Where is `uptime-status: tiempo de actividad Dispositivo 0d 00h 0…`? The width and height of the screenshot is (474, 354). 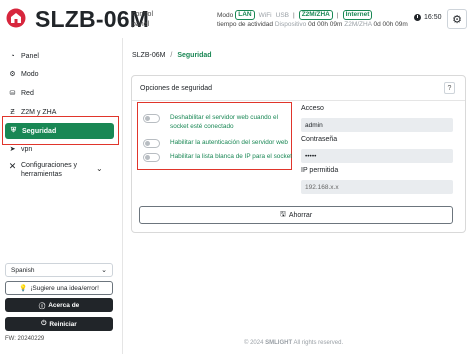
uptime-status: tiempo de actividad Dispositivo 0d 00h 0… is located at coordinates (312, 24).